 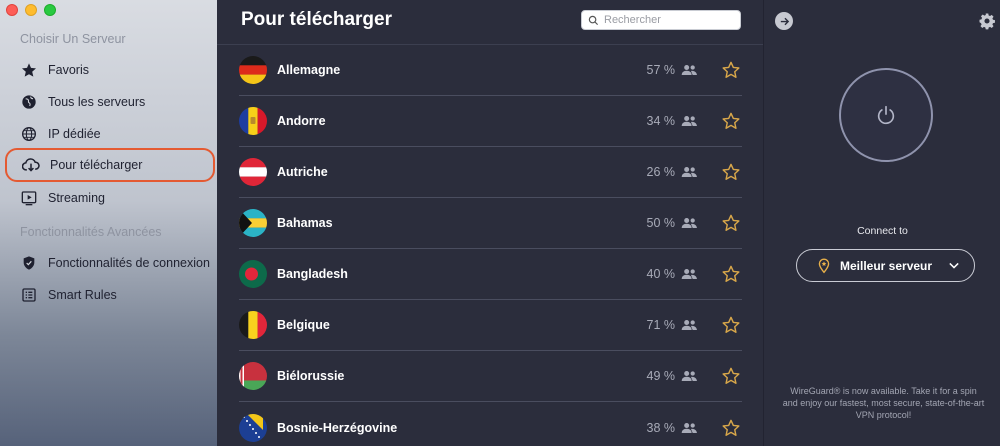 I want to click on server-row-bielorussie: Biélorussie 49 %, so click(x=490, y=376).